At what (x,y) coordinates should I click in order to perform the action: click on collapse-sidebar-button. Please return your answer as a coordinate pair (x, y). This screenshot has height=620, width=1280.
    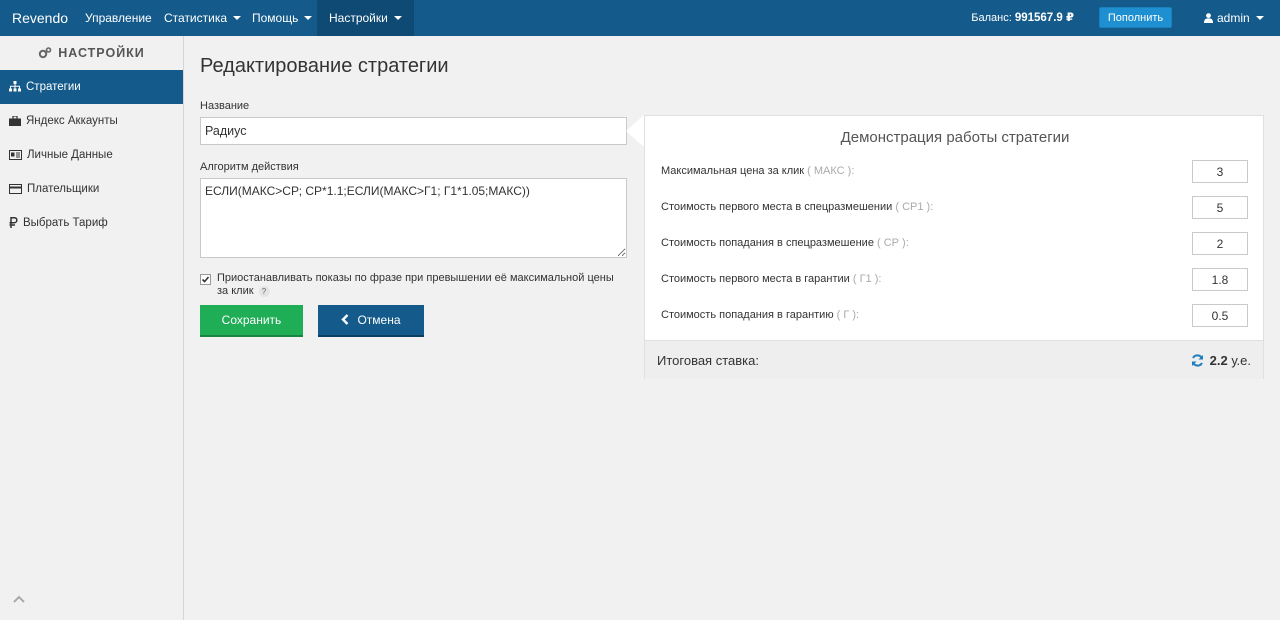
    Looking at the image, I should click on (19, 599).